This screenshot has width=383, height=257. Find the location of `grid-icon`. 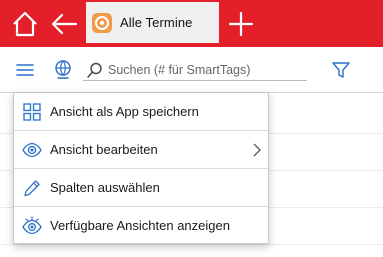

grid-icon is located at coordinates (32, 112).